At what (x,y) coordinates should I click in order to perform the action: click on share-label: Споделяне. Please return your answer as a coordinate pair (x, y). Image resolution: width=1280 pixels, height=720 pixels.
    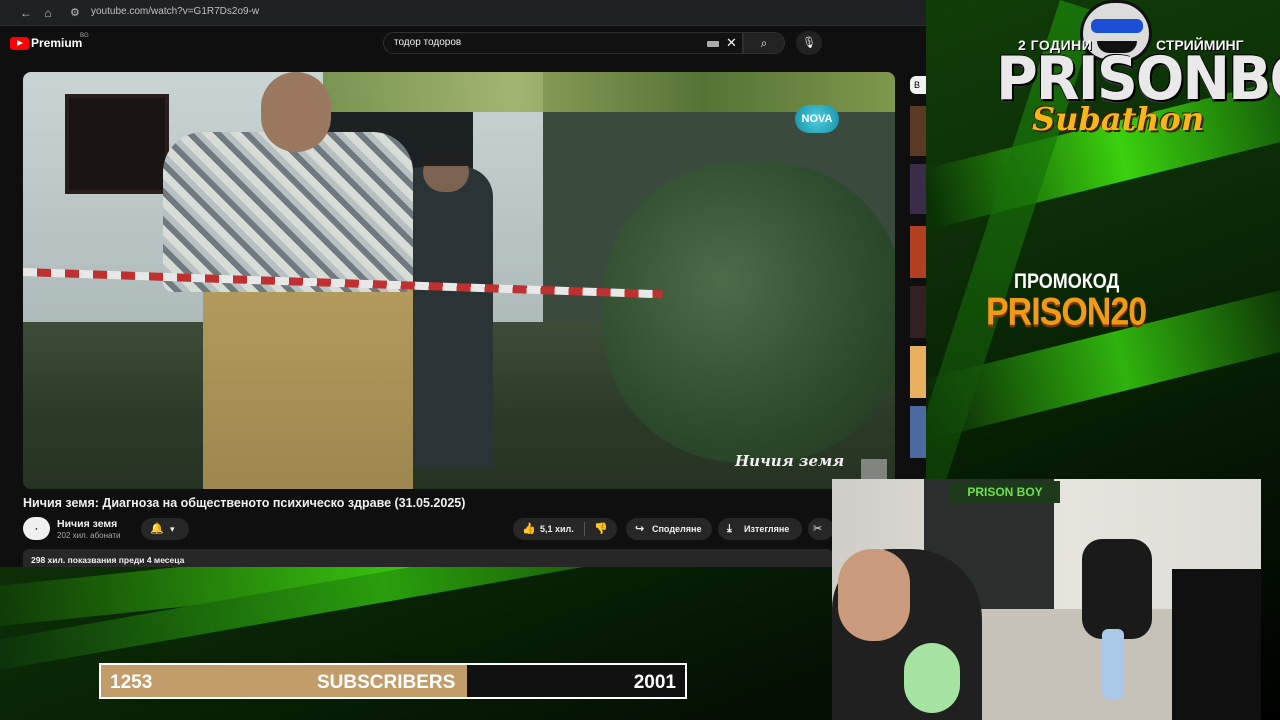
    Looking at the image, I should click on (677, 529).